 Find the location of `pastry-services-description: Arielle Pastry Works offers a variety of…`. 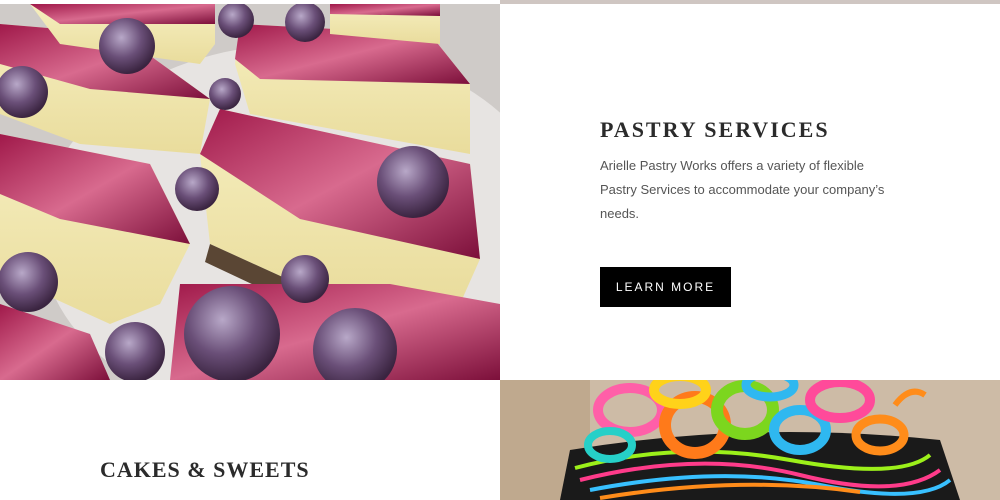

pastry-services-description: Arielle Pastry Works offers a variety of… is located at coordinates (742, 189).